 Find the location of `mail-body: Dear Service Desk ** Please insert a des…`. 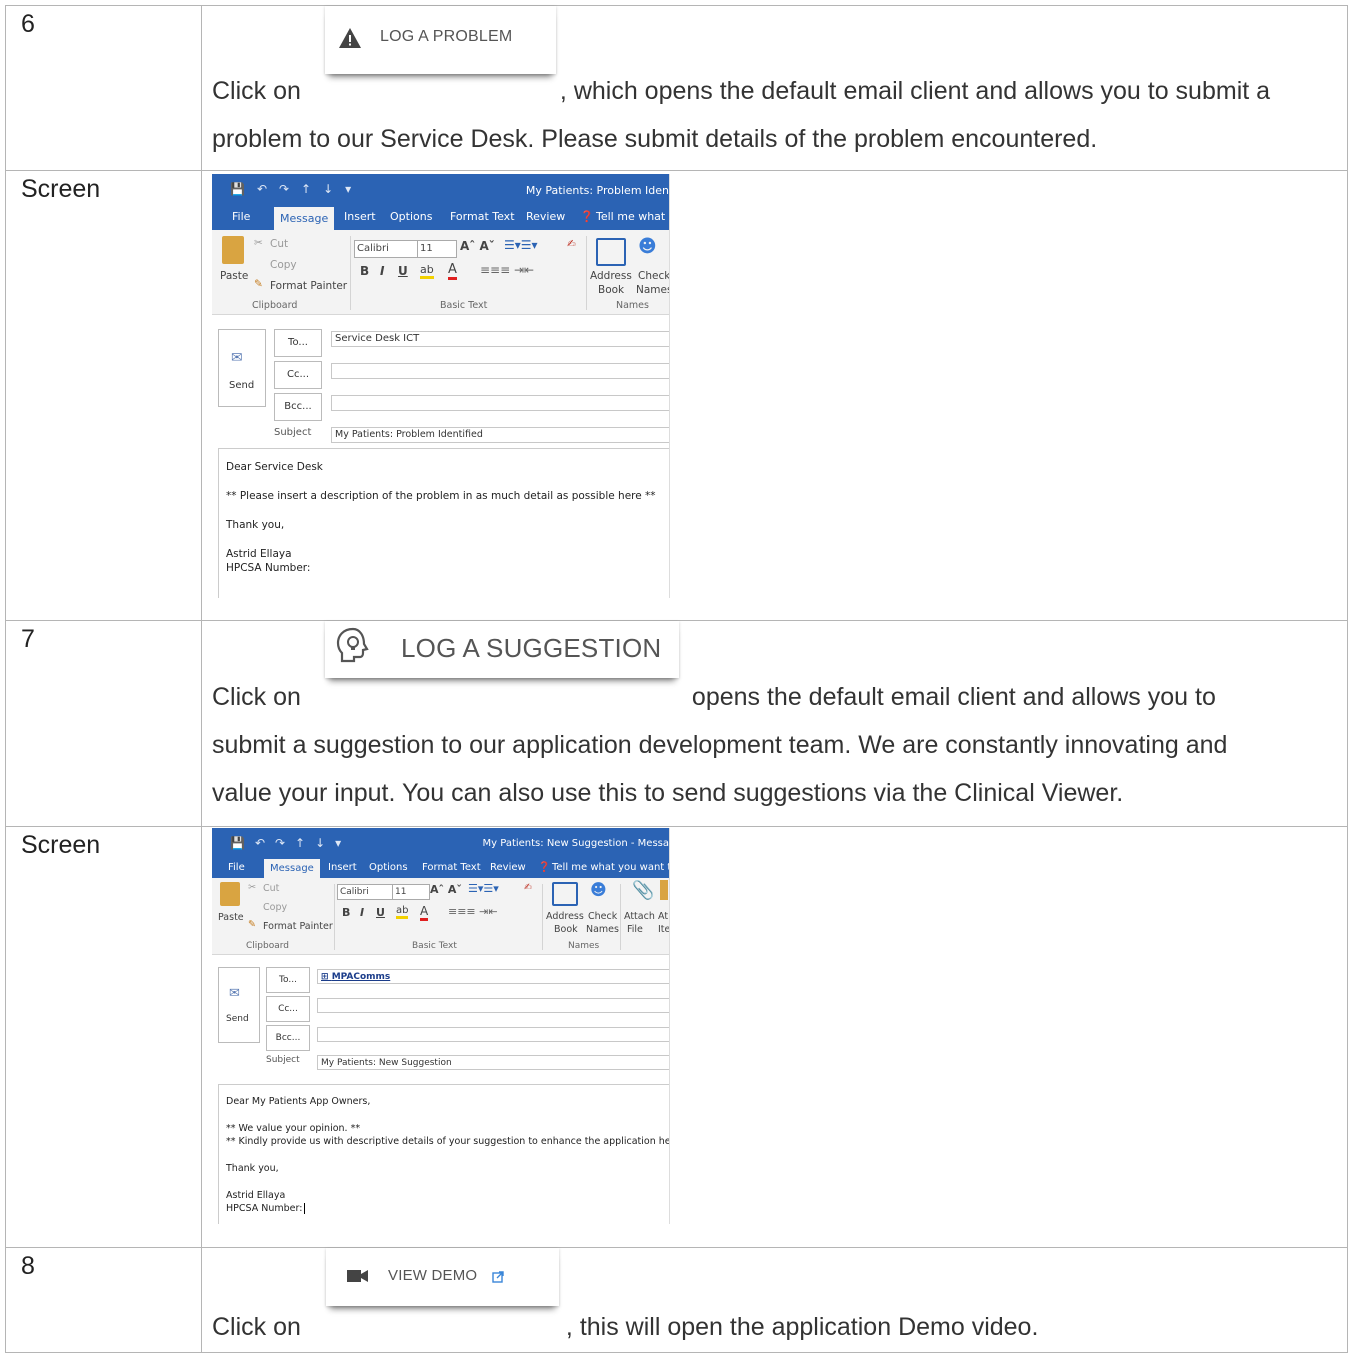

mail-body: Dear Service Desk ** Please insert a des… is located at coordinates (443, 523).